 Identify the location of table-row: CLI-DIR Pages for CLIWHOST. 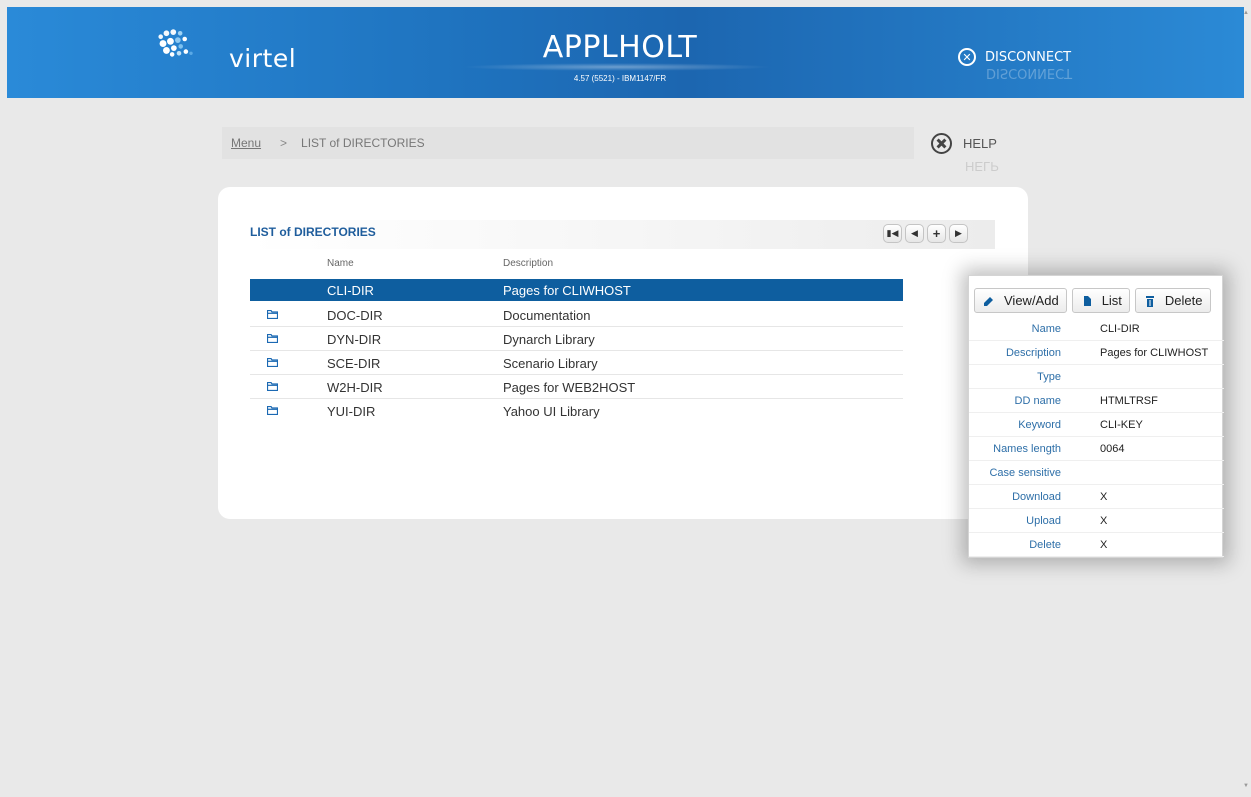
(576, 290).